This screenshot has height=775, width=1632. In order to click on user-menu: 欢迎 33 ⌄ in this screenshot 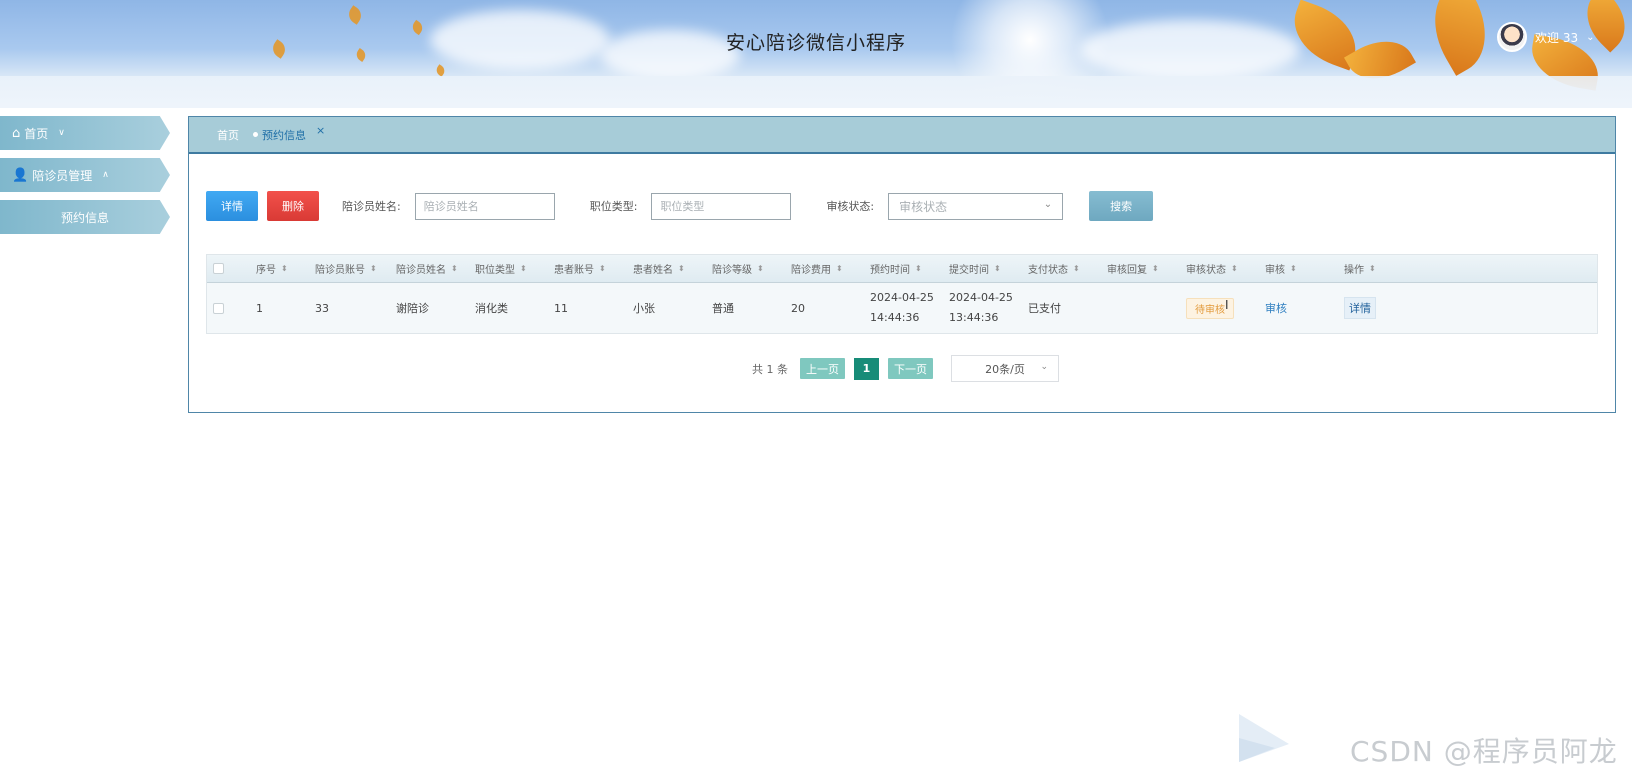, I will do `click(1545, 37)`.